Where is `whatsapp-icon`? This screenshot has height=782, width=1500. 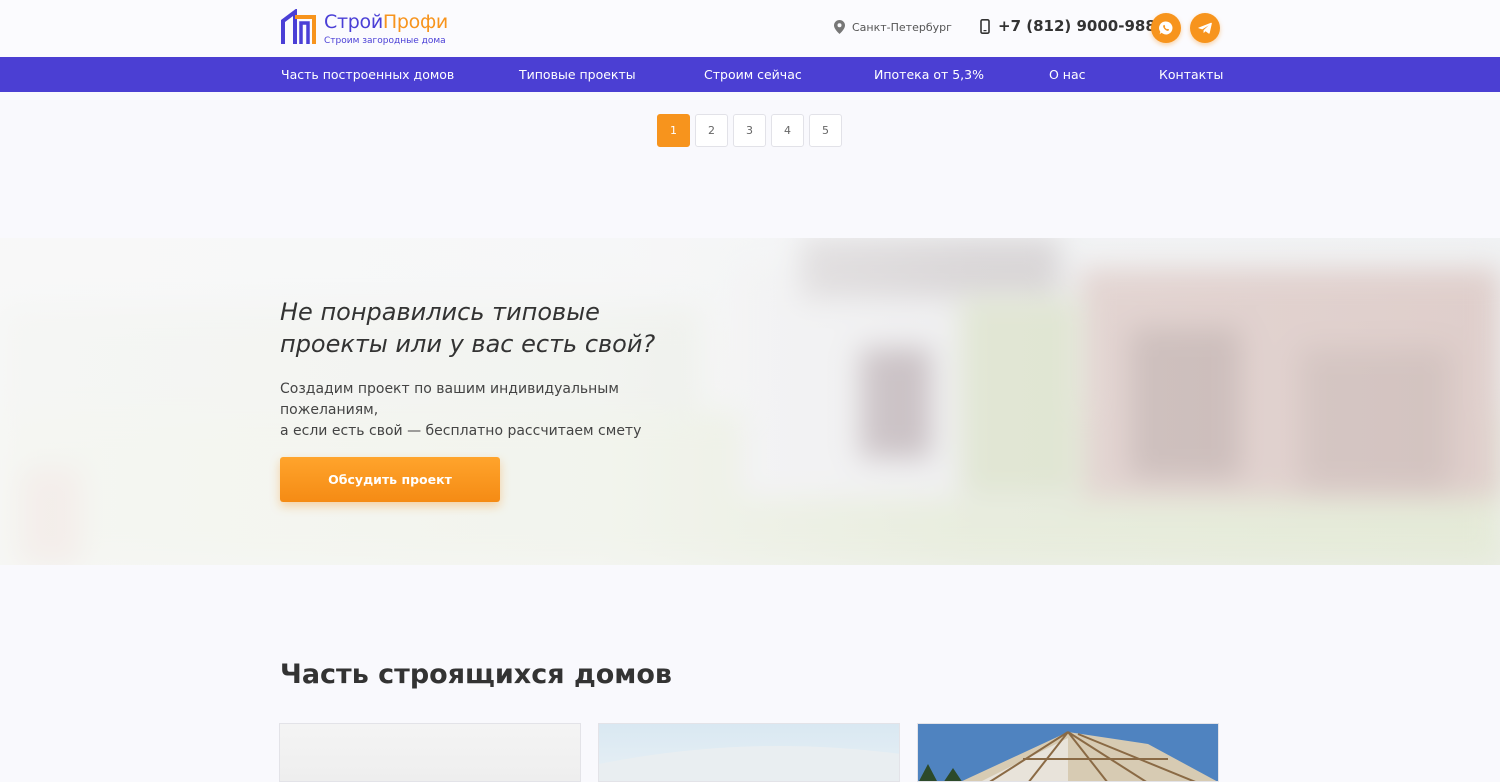
whatsapp-icon is located at coordinates (1166, 28).